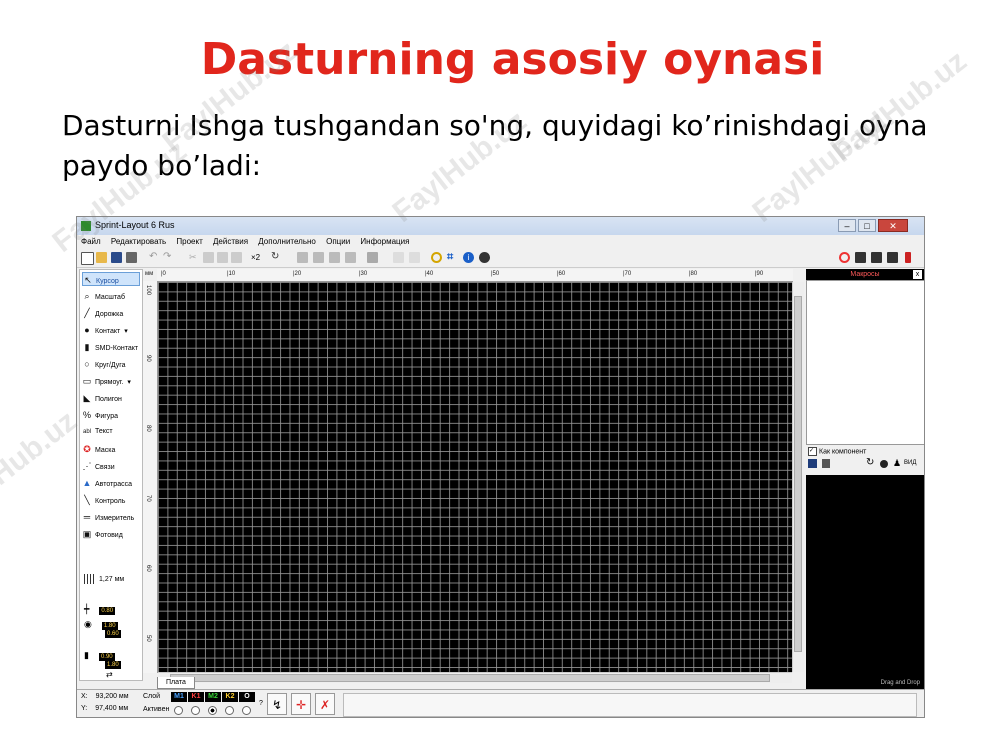 The image size is (1000, 750). What do you see at coordinates (302, 257) in the screenshot?
I see `mirror-icon` at bounding box center [302, 257].